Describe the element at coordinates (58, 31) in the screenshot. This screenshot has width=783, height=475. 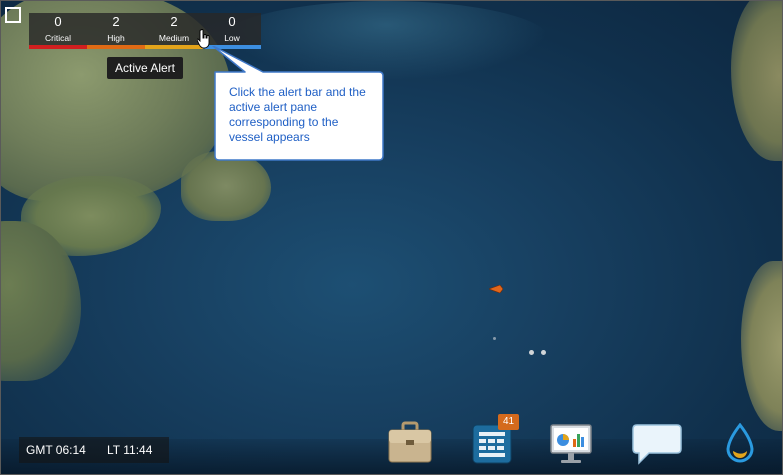
I see `alert-critical: 0 Critical` at that location.